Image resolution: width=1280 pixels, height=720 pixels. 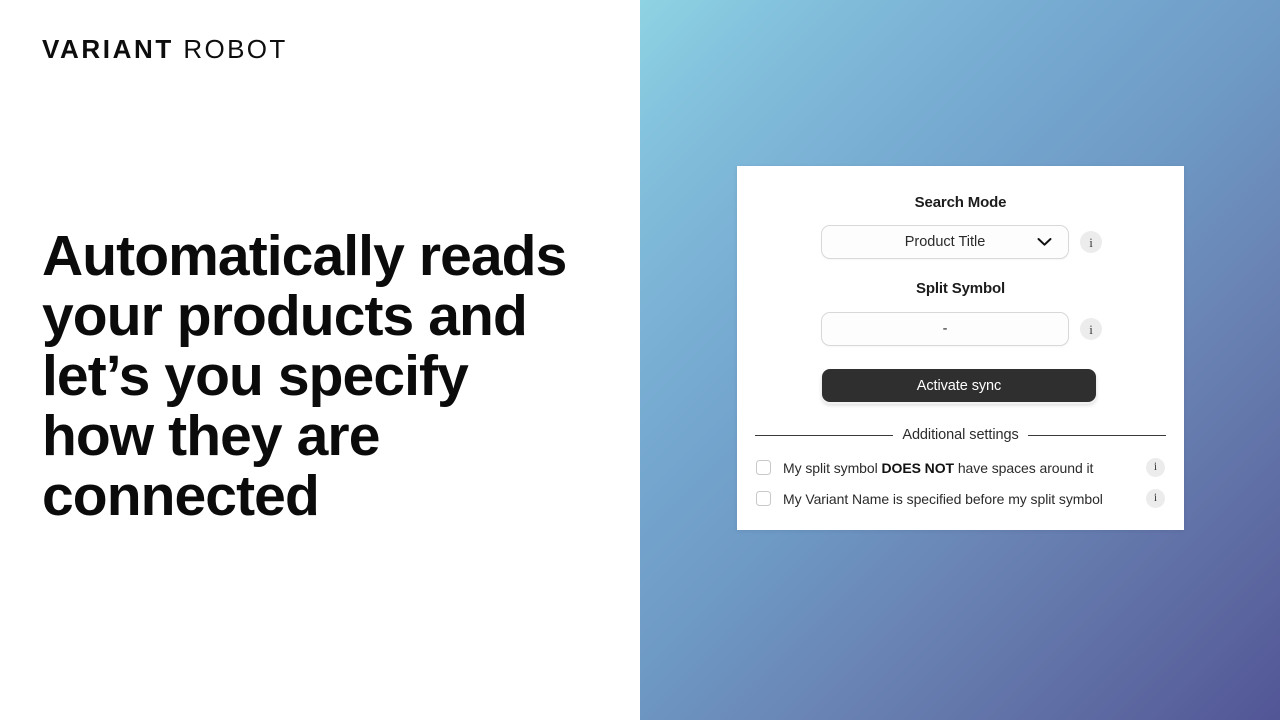 I want to click on variant-name-first-info-icon: i, so click(x=1155, y=498).